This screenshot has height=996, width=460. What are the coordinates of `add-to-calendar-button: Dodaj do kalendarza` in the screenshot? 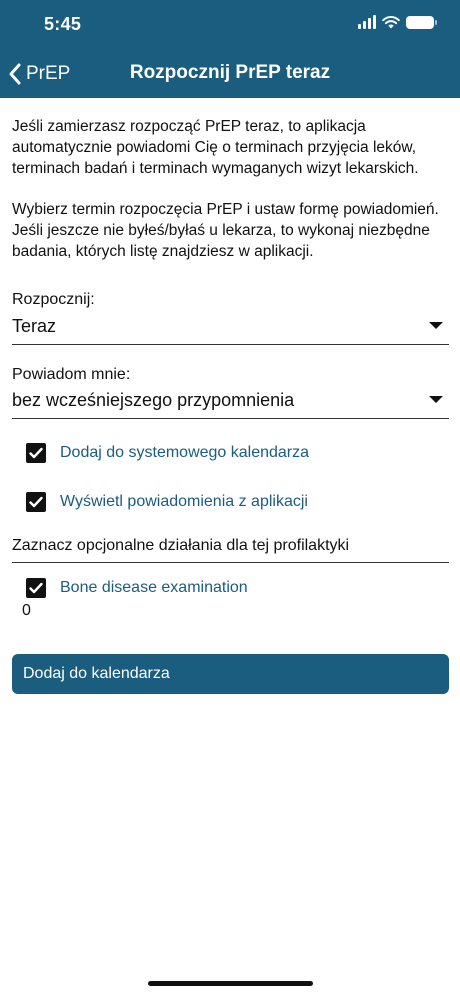 It's located at (230, 674).